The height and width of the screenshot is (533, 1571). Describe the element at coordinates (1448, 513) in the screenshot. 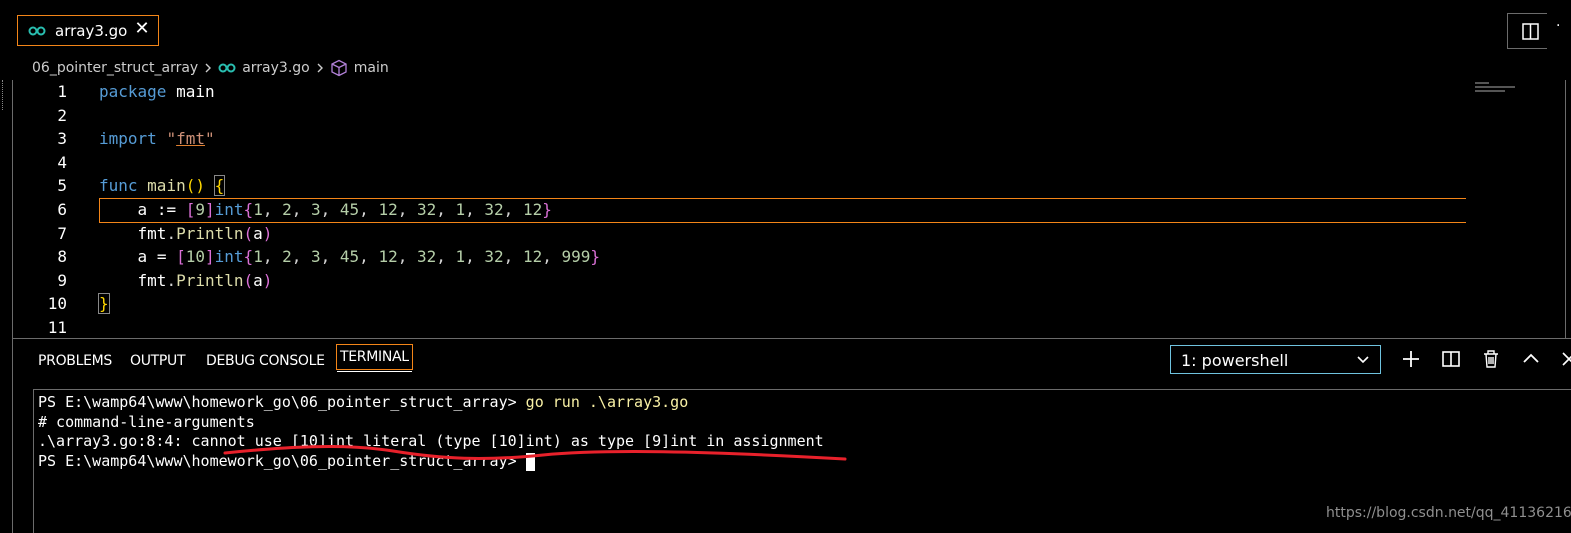

I see `watermark: https://blog.csdn.net/qq_41136216` at that location.